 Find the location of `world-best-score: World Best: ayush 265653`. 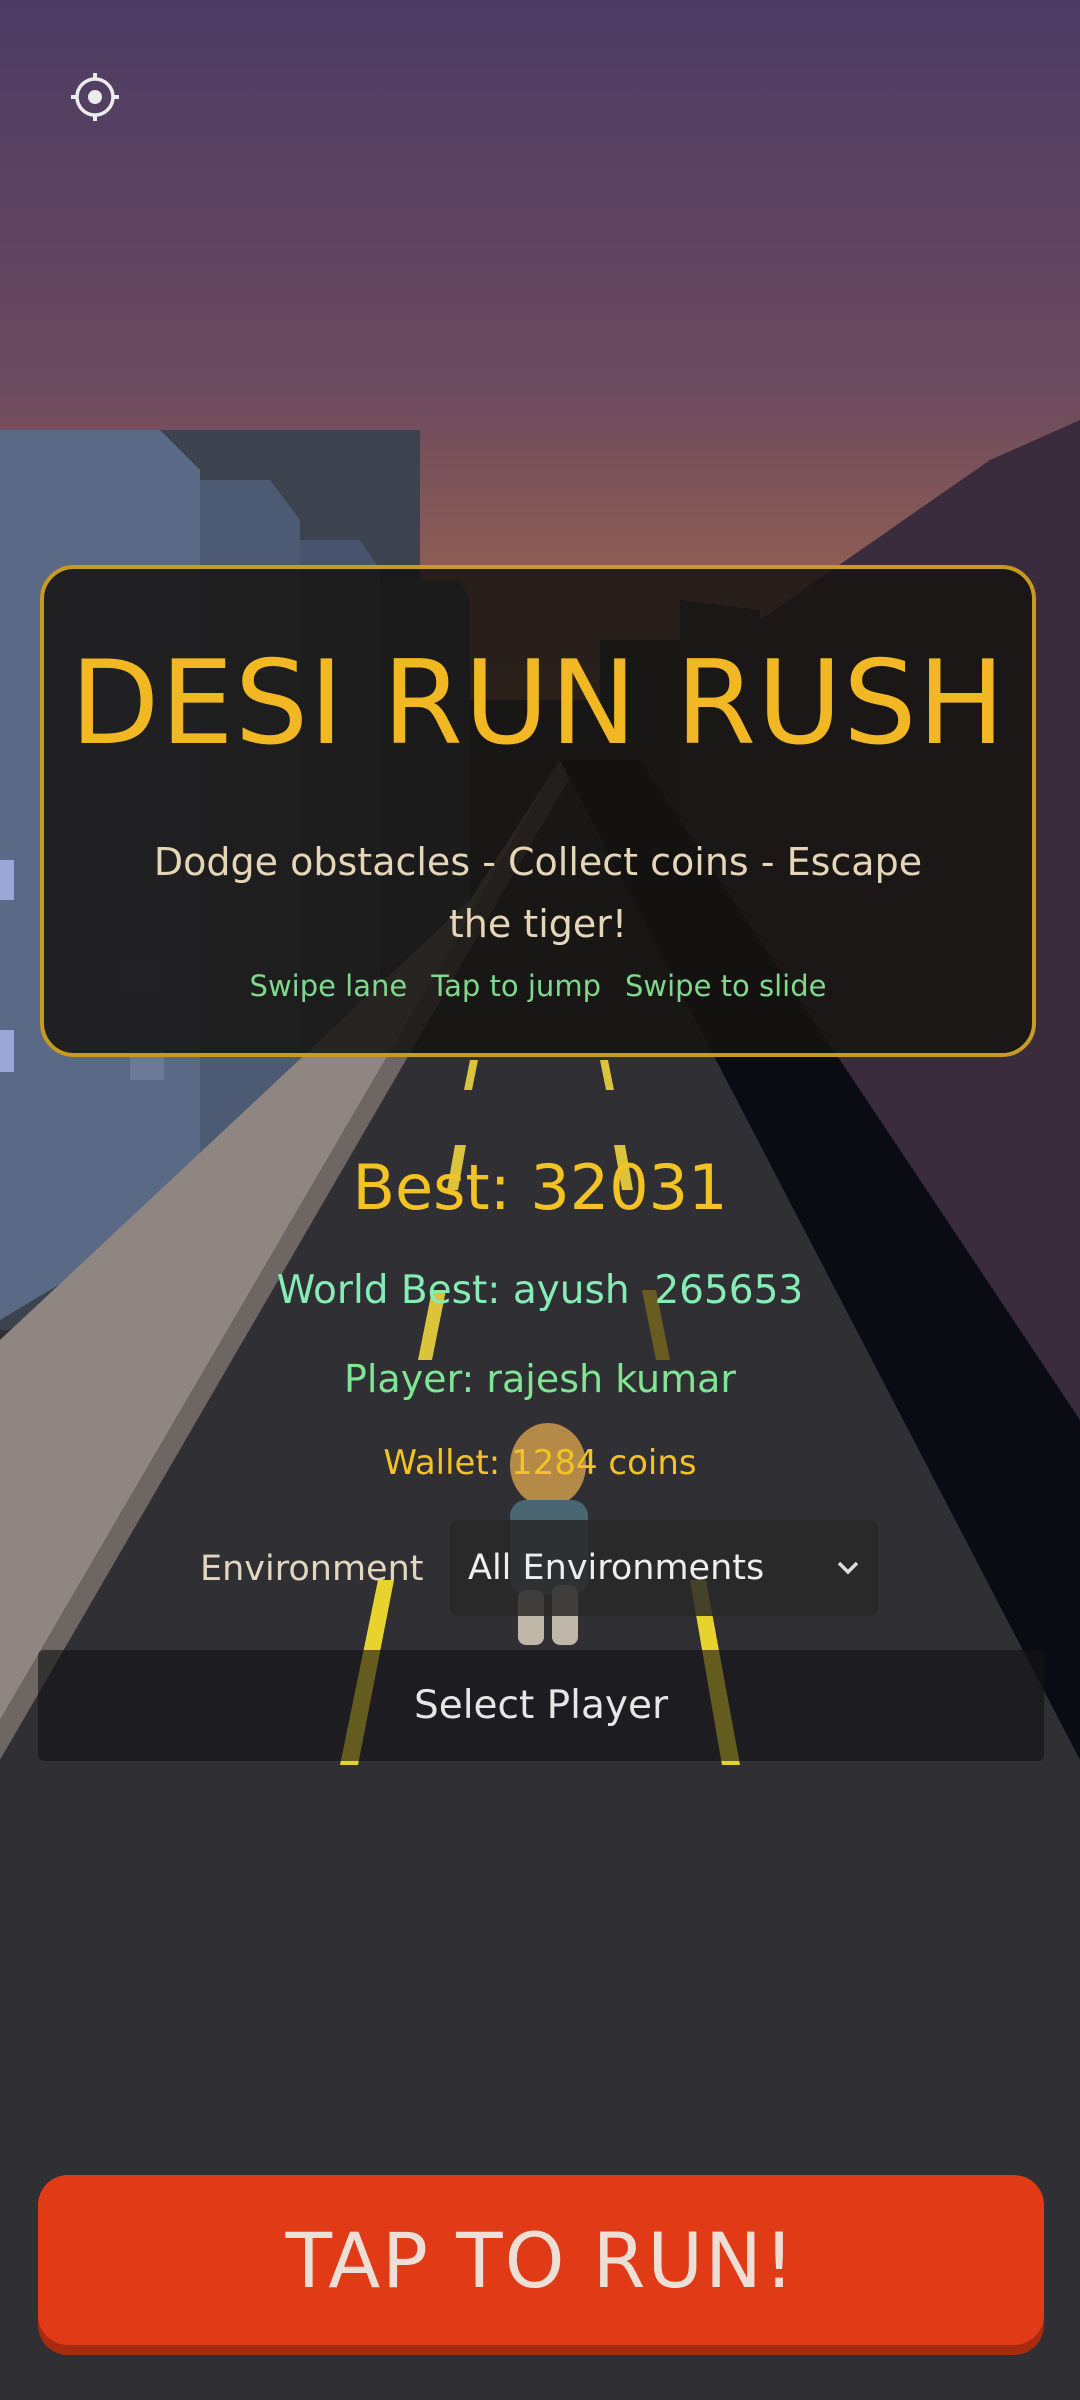

world-best-score: World Best: ayush 265653 is located at coordinates (540, 1290).